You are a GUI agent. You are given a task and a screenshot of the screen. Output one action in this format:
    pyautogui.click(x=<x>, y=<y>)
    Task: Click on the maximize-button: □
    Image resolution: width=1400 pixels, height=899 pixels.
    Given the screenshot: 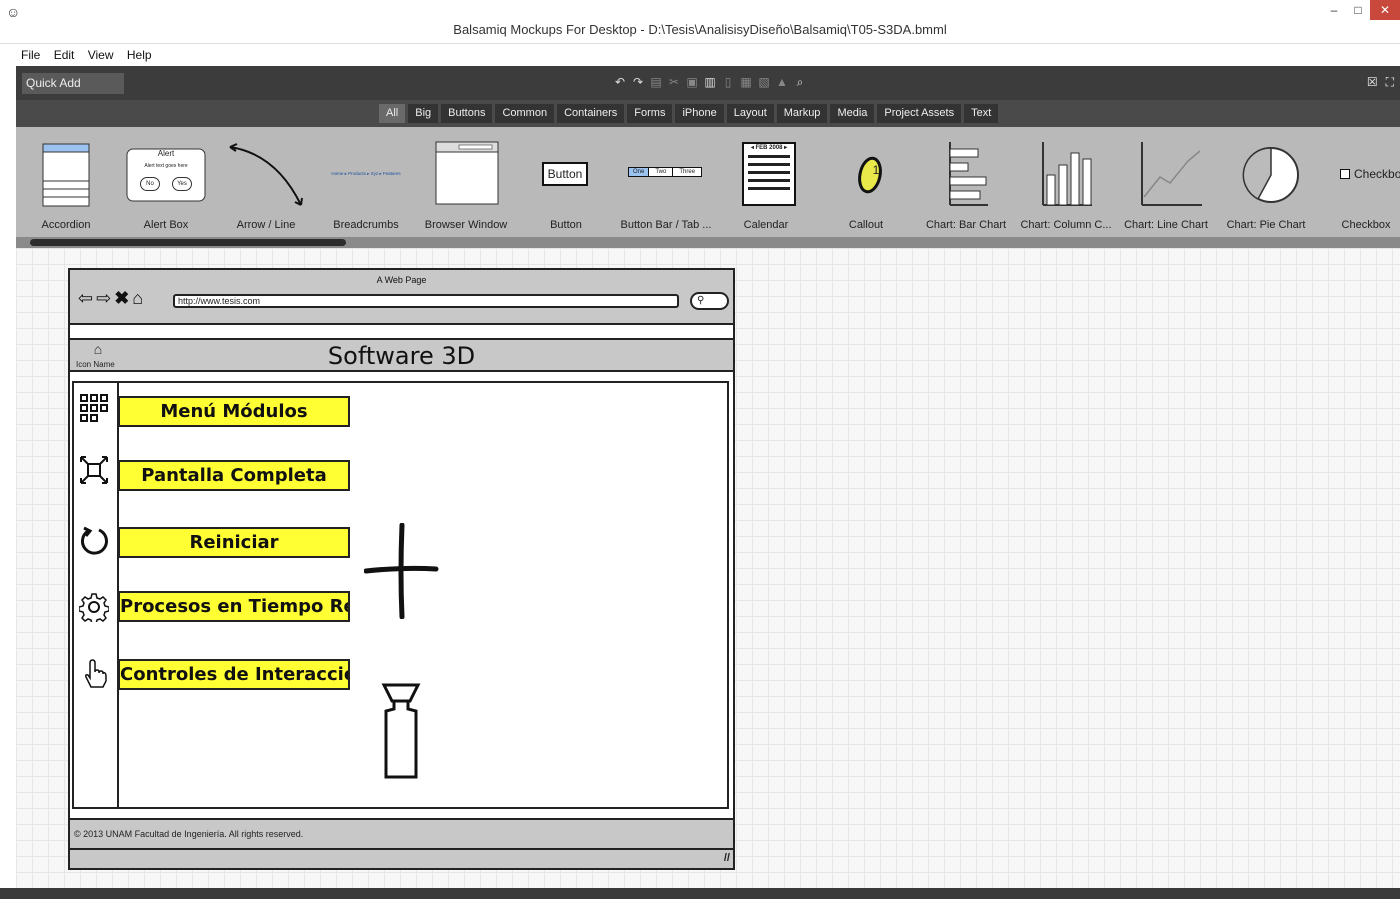 What is the action you would take?
    pyautogui.click(x=1358, y=10)
    